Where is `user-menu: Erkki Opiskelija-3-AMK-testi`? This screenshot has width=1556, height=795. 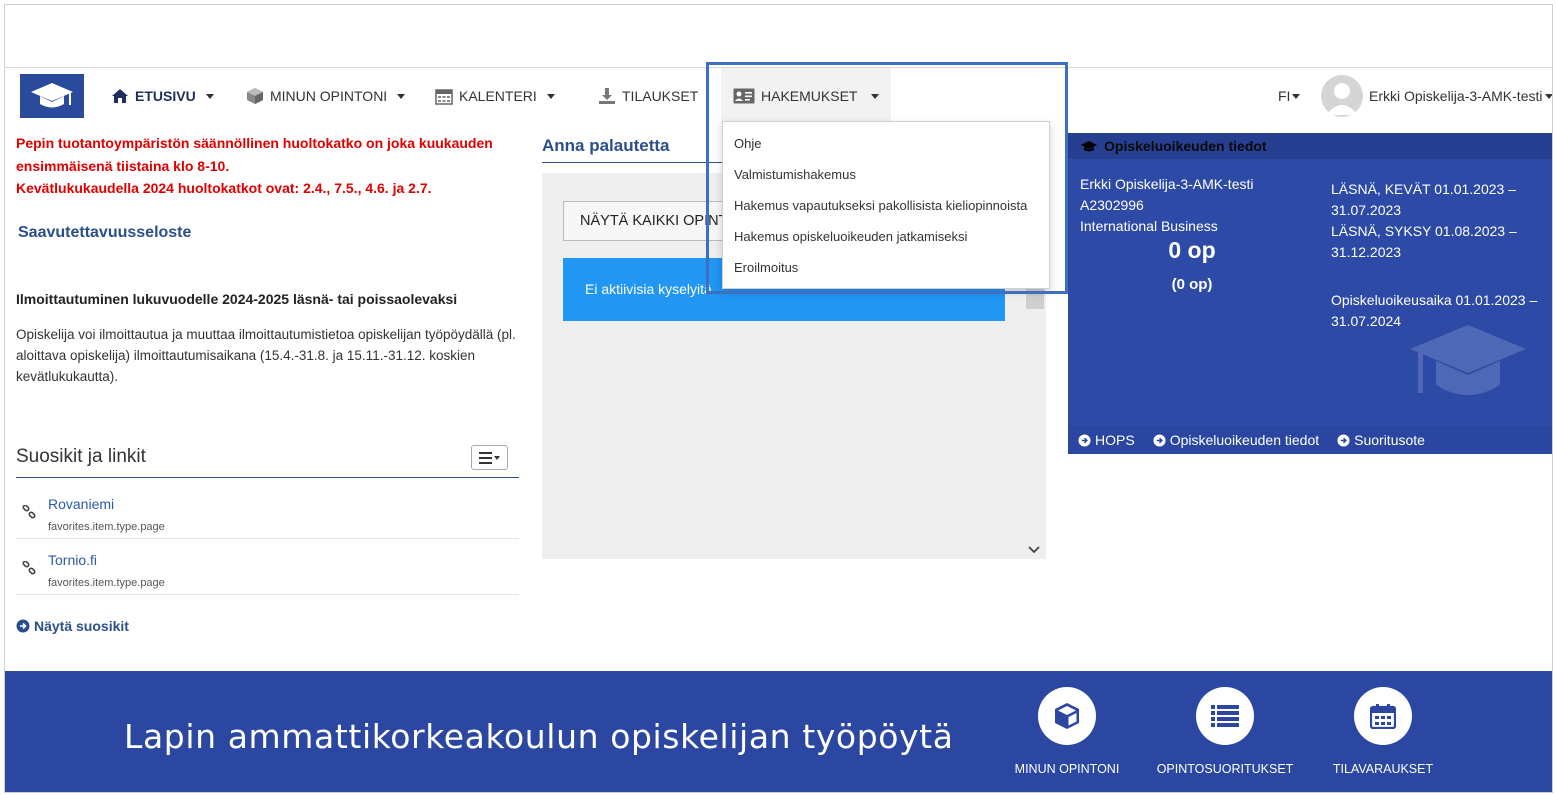 user-menu: Erkki Opiskelija-3-AMK-testi is located at coordinates (1436, 96).